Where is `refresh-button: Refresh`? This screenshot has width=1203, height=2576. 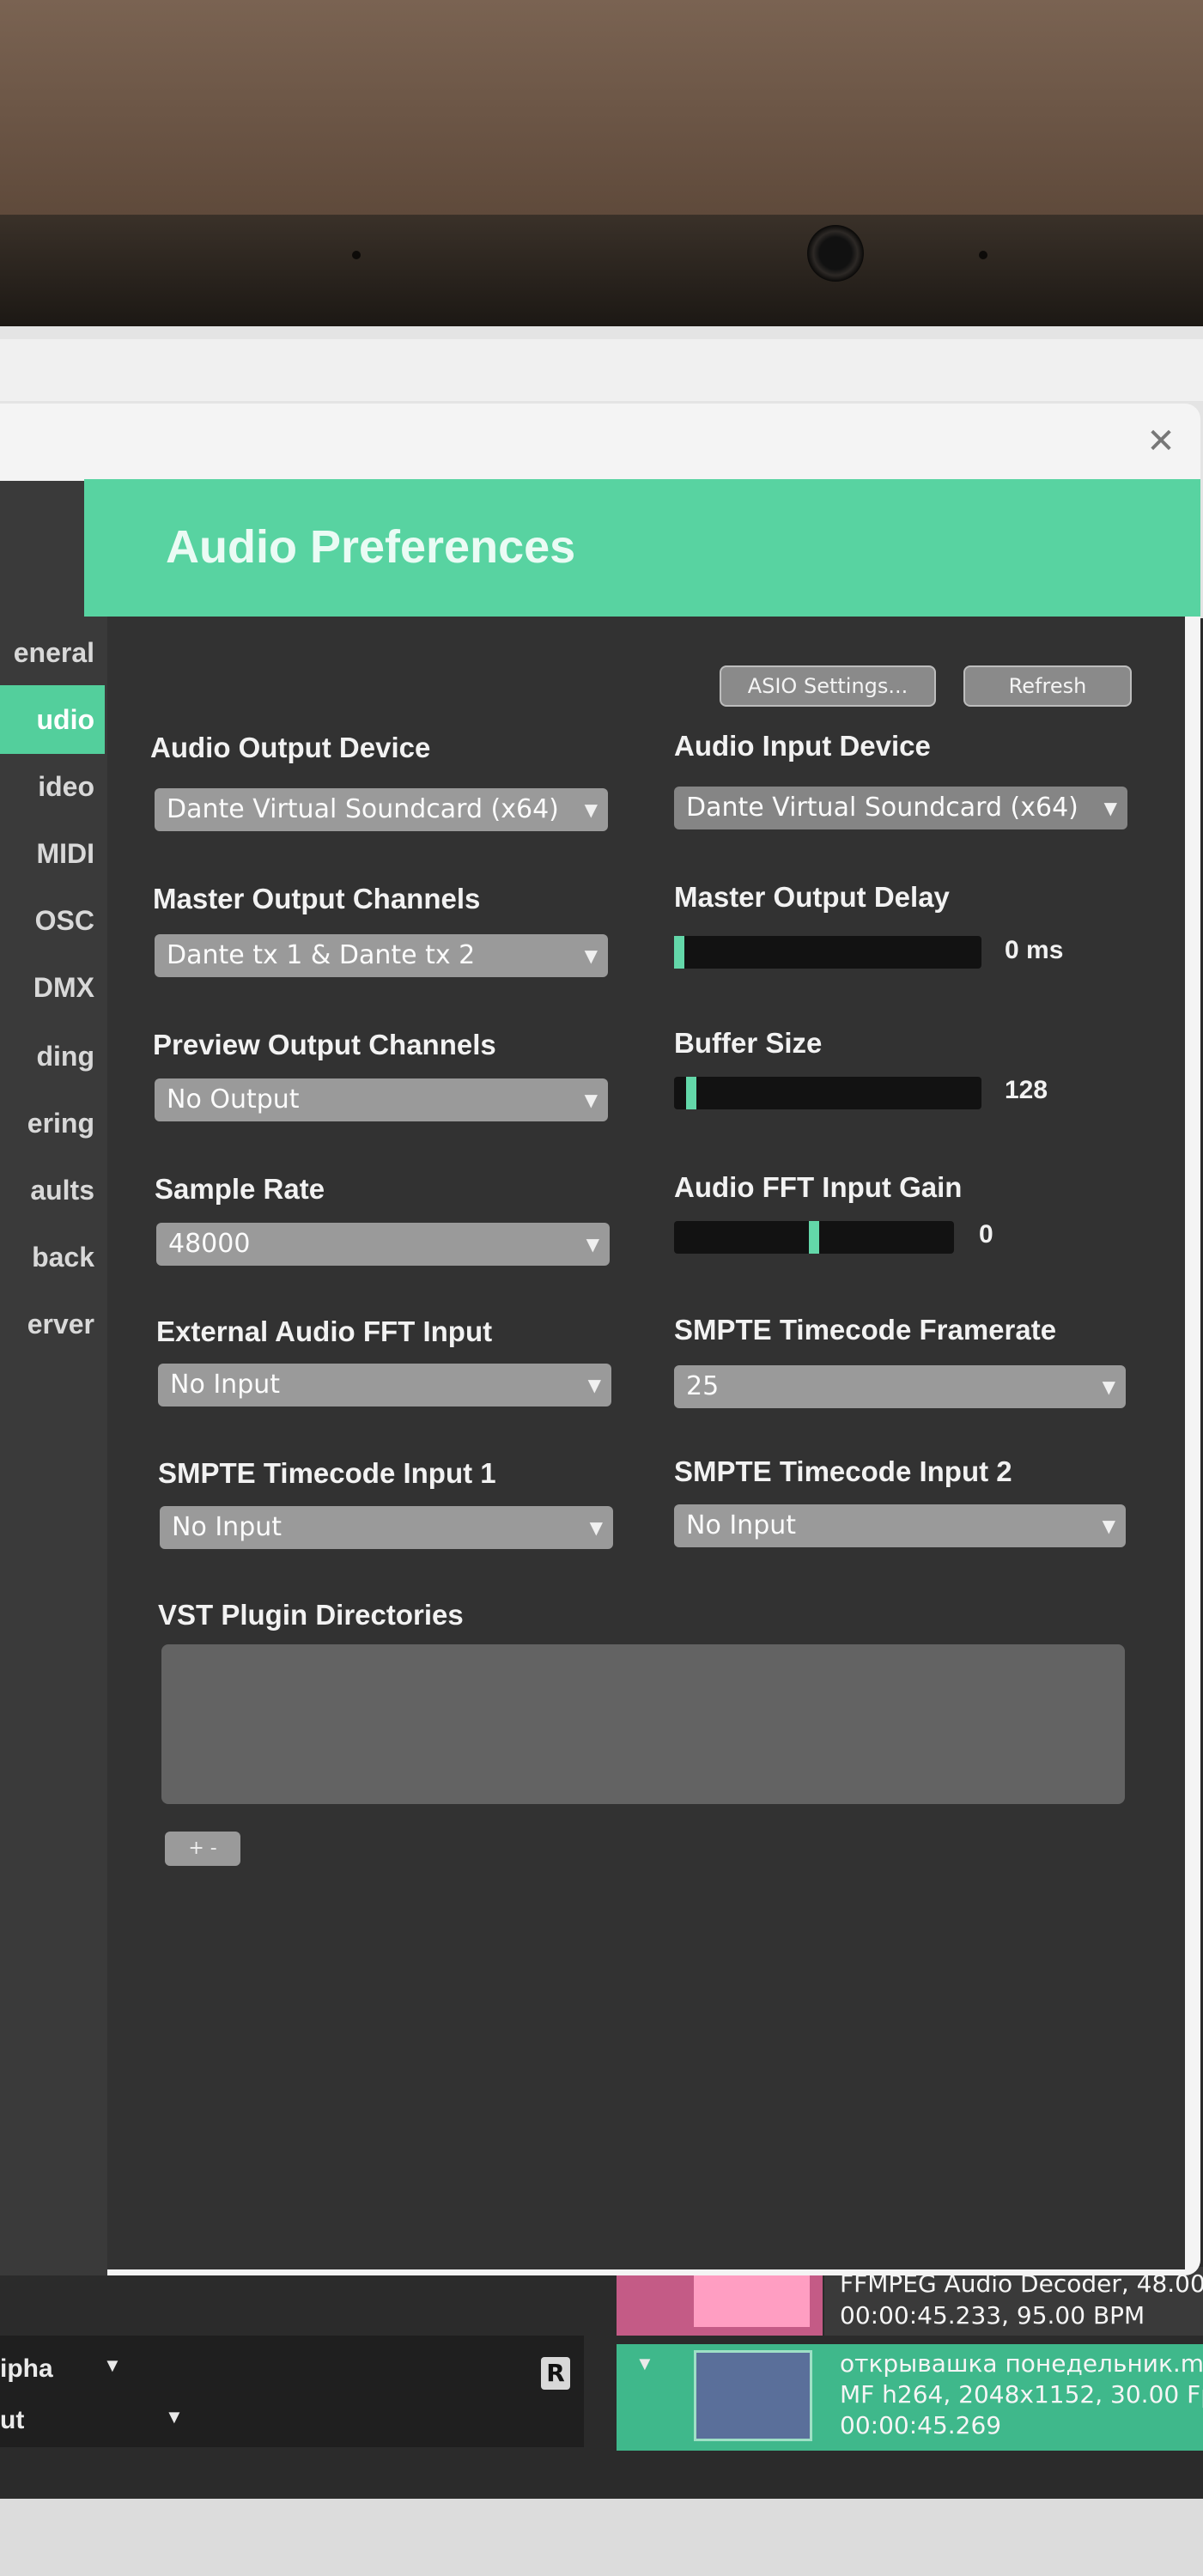 refresh-button: Refresh is located at coordinates (1047, 686).